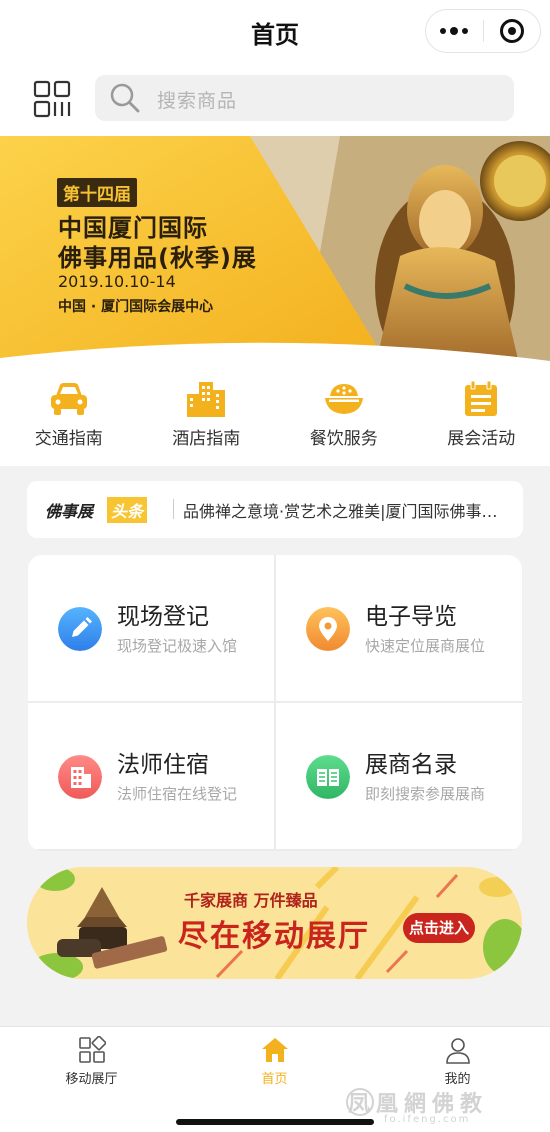 The height and width of the screenshot is (1132, 550). What do you see at coordinates (80, 629) in the screenshot?
I see `pencil-icon` at bounding box center [80, 629].